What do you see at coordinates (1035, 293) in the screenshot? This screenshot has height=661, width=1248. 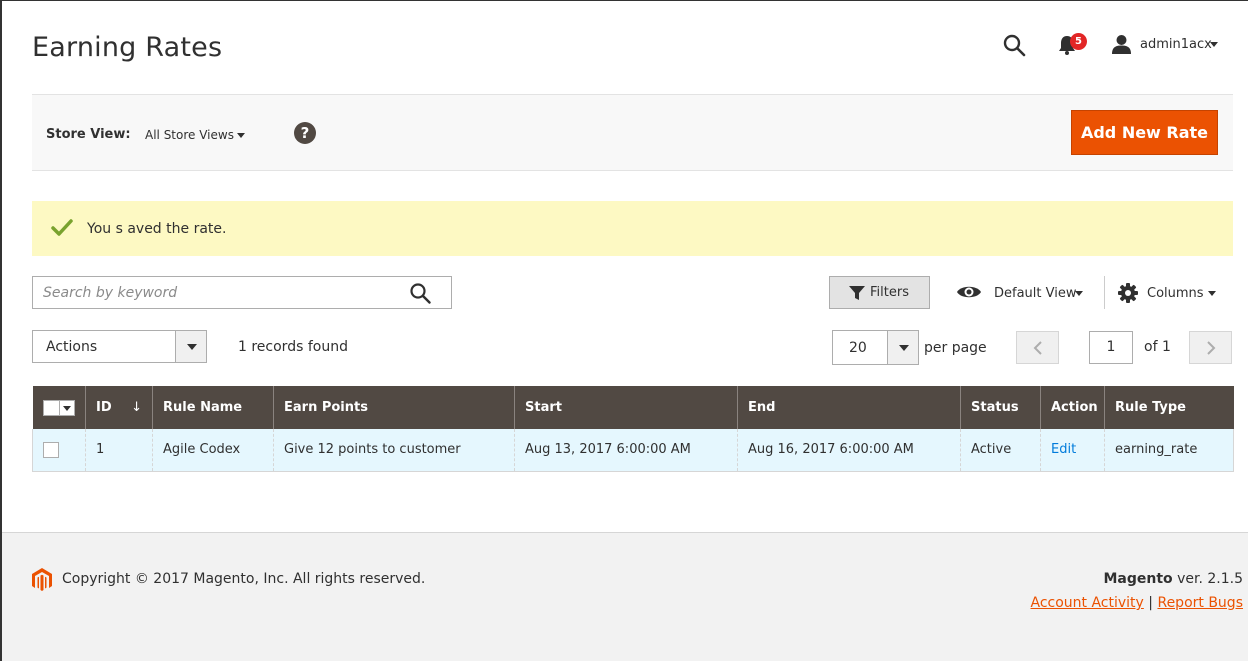 I see `view-switcher: Default View` at bounding box center [1035, 293].